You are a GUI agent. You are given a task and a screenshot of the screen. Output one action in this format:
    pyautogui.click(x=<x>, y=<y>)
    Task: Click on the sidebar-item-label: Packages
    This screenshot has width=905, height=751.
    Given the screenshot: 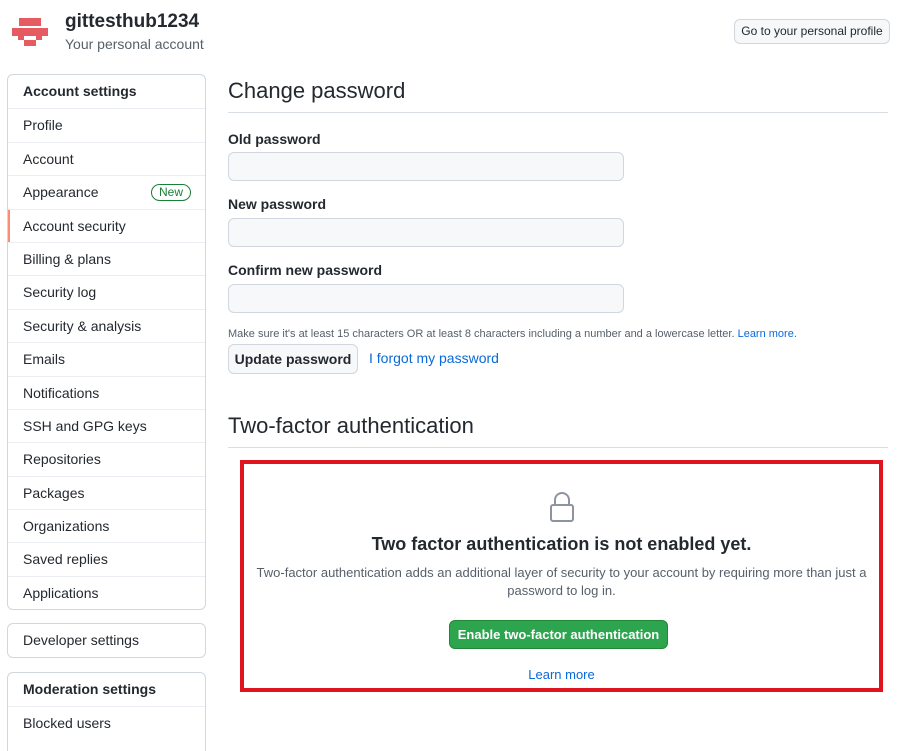 What is the action you would take?
    pyautogui.click(x=54, y=492)
    